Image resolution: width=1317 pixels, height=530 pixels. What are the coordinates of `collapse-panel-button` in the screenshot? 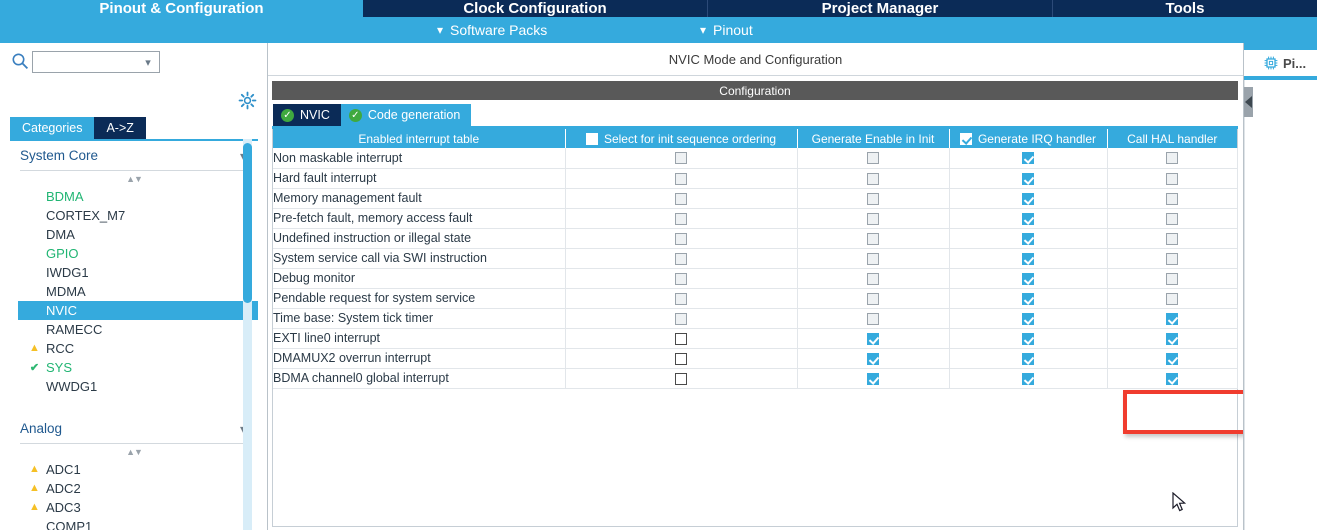 It's located at (1248, 102).